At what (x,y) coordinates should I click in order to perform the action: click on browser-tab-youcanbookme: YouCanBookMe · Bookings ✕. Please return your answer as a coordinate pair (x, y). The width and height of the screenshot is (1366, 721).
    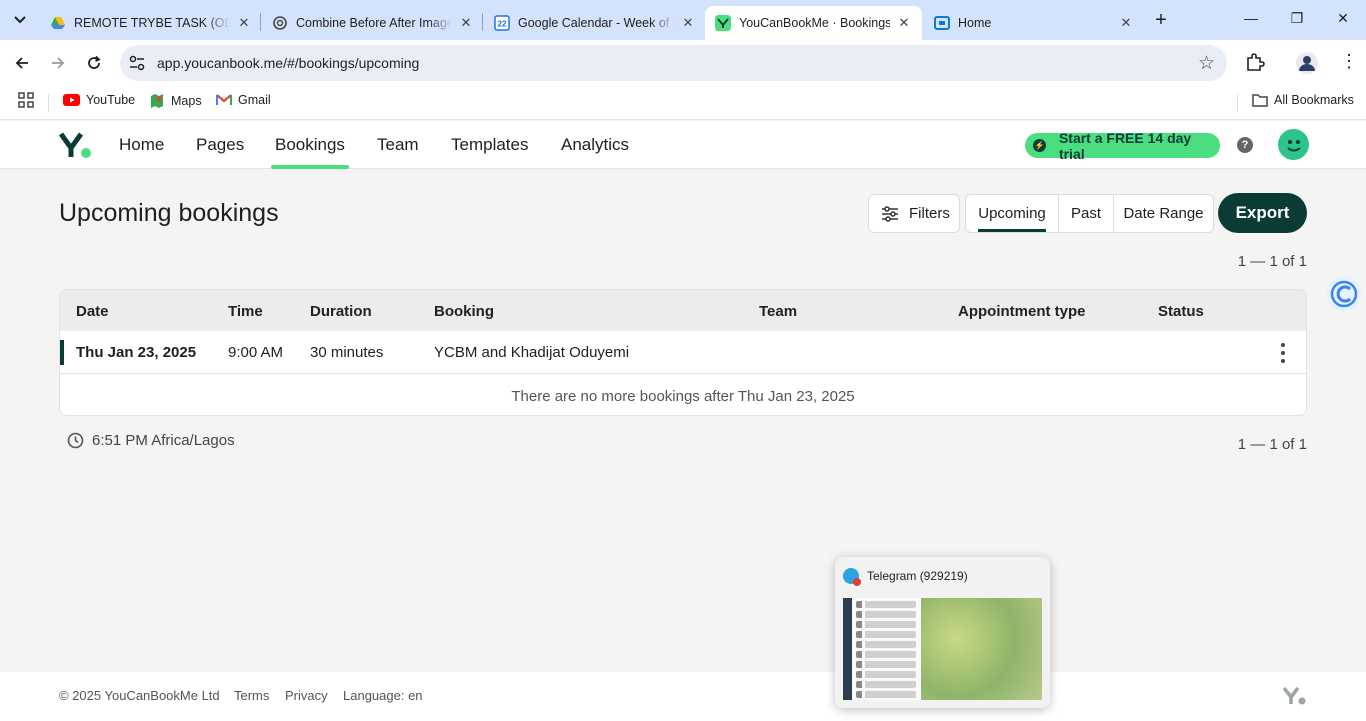
    Looking at the image, I should click on (813, 23).